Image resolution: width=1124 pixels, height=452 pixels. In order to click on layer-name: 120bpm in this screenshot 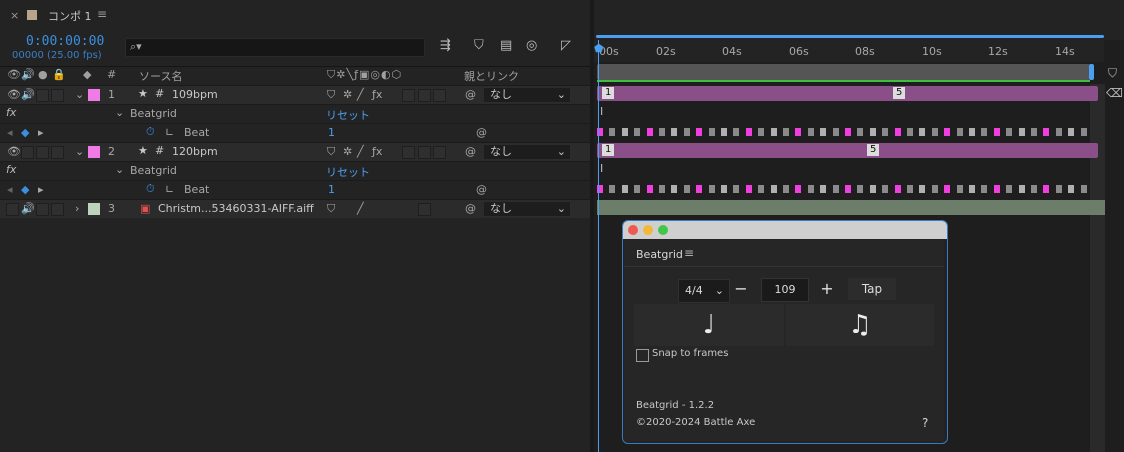, I will do `click(195, 151)`.